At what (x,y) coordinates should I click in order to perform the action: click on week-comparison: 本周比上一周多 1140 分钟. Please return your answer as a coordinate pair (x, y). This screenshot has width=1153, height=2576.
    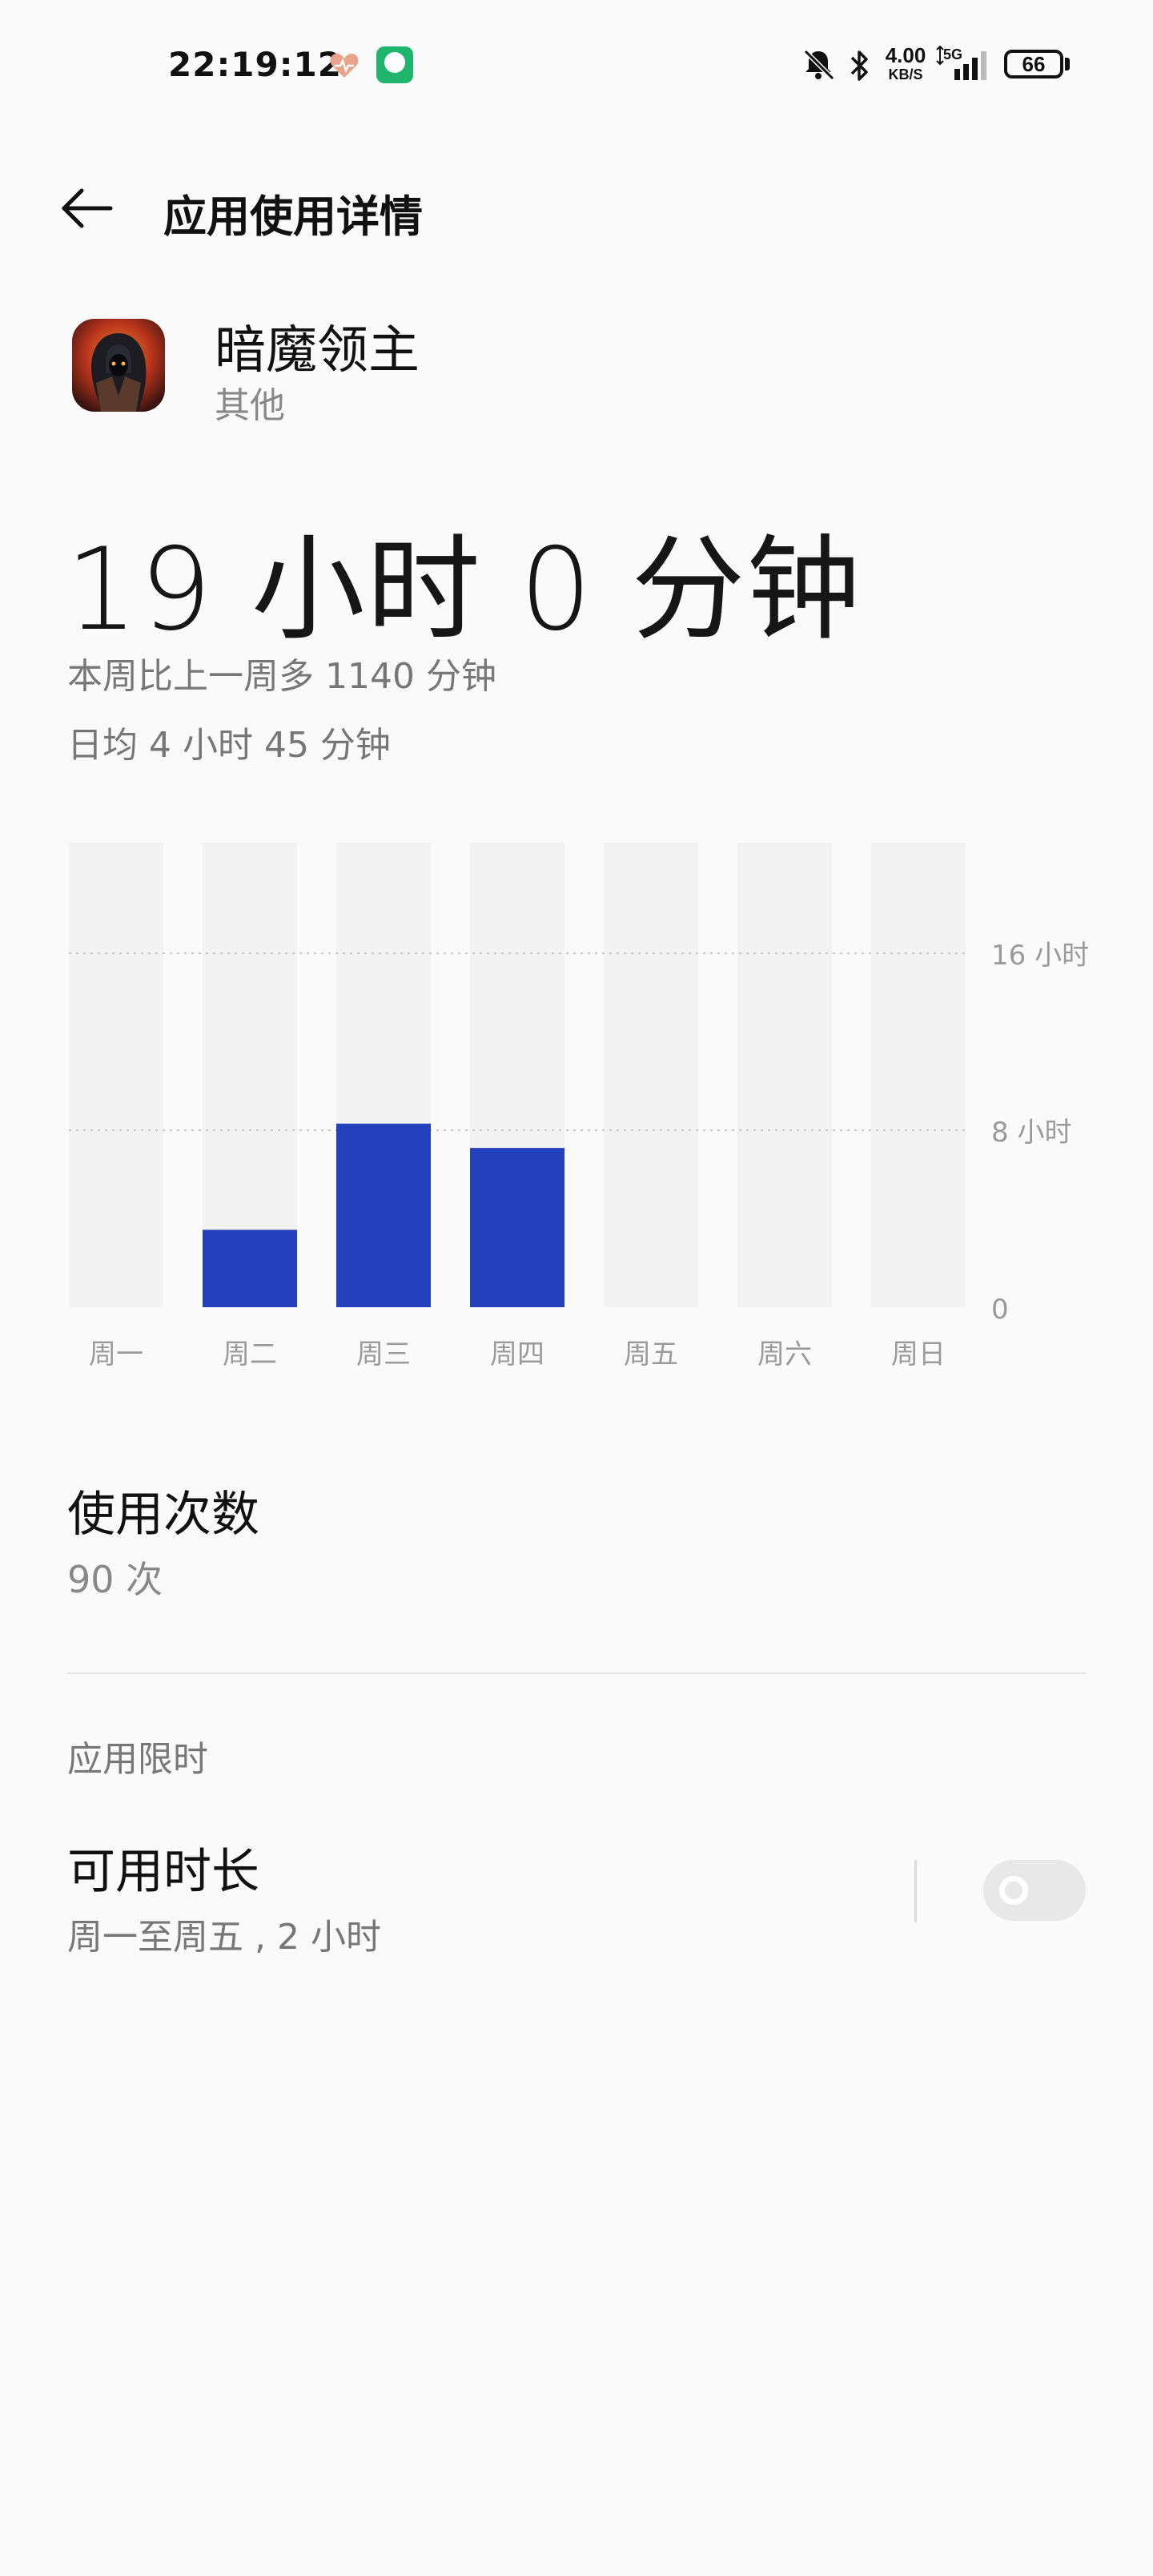
    Looking at the image, I should click on (282, 676).